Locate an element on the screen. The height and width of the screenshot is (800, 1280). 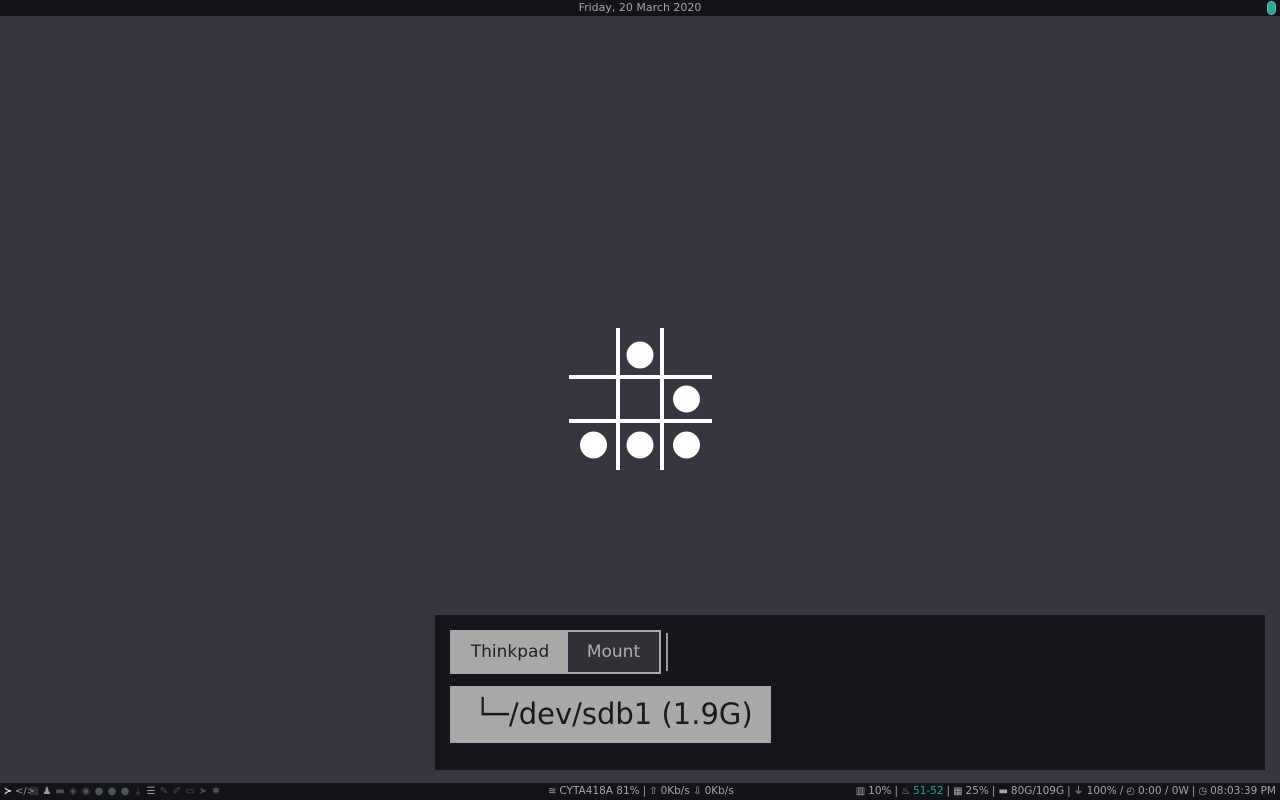
sliders-icon: ☰ is located at coordinates (151, 792).